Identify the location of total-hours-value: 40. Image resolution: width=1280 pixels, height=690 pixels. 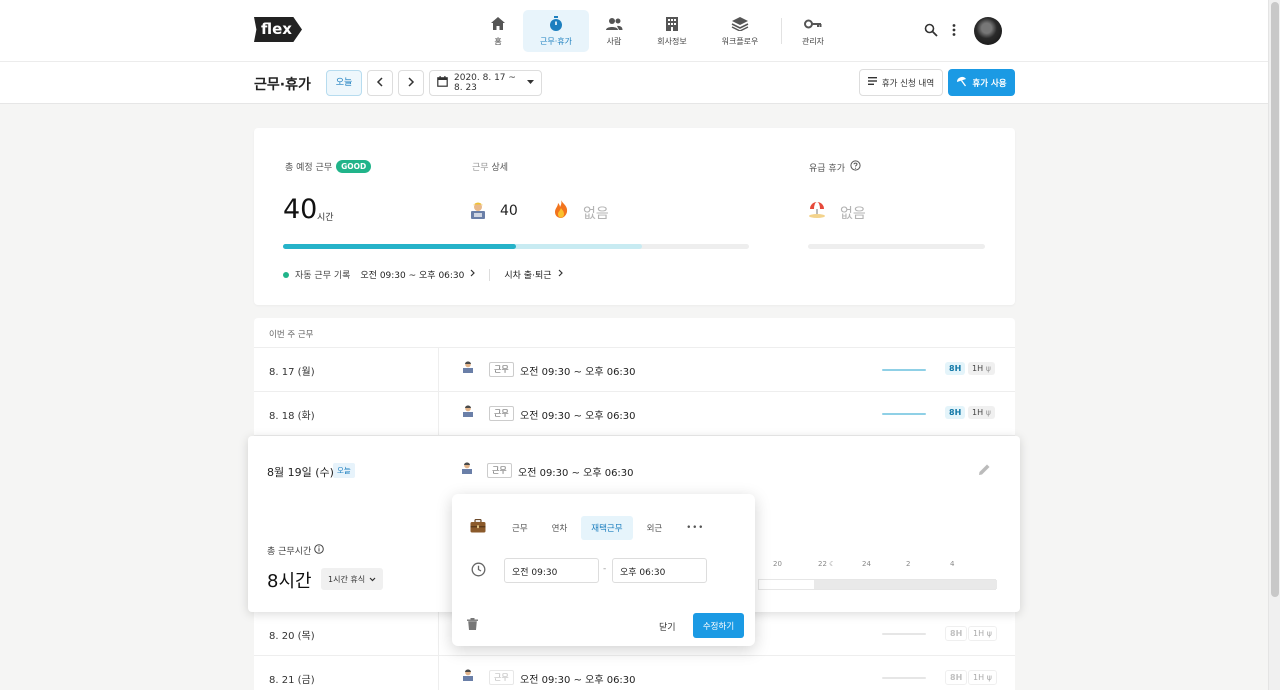
(300, 209).